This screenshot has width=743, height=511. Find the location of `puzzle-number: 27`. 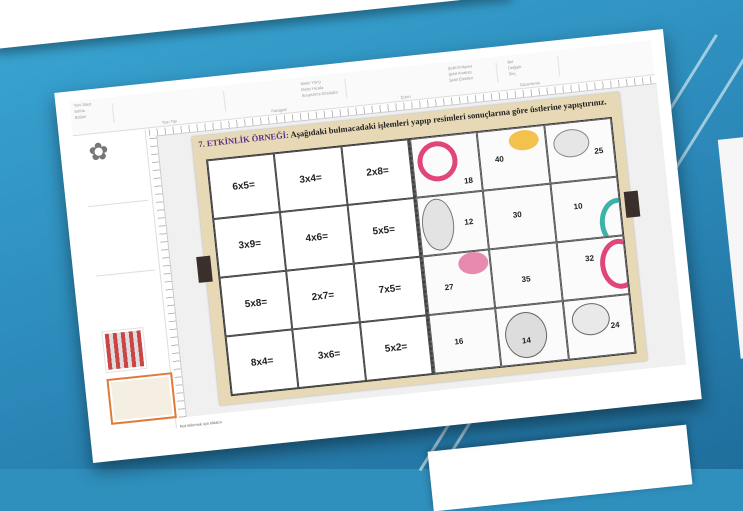

puzzle-number: 27 is located at coordinates (449, 287).